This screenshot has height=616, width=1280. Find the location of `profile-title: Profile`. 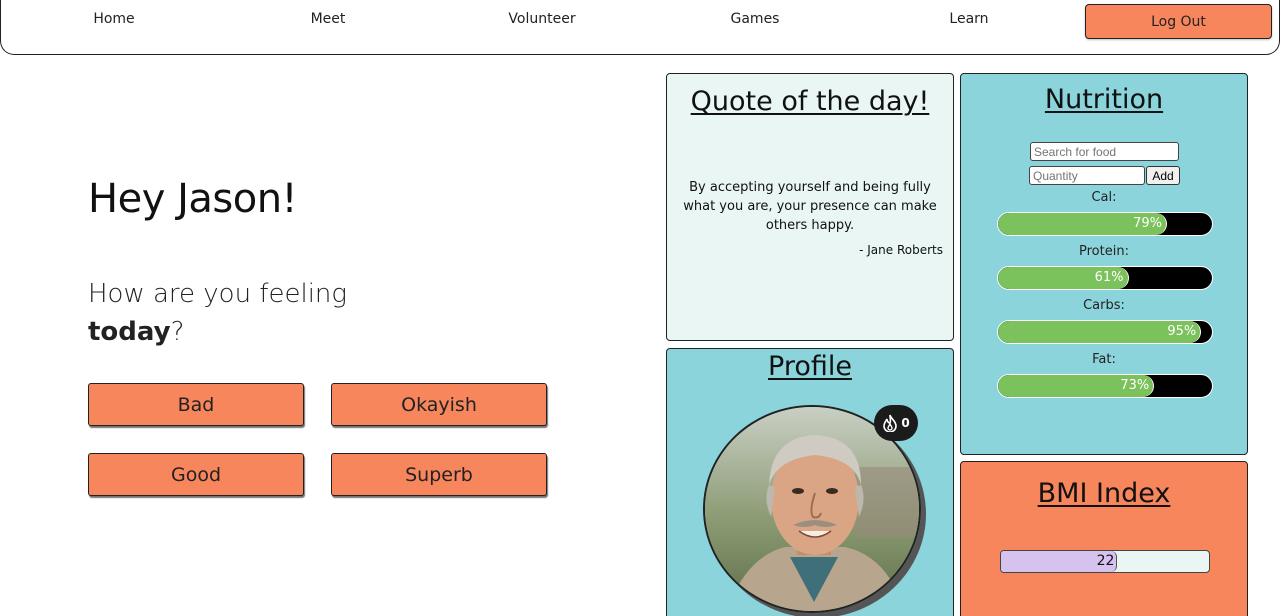

profile-title: Profile is located at coordinates (810, 366).